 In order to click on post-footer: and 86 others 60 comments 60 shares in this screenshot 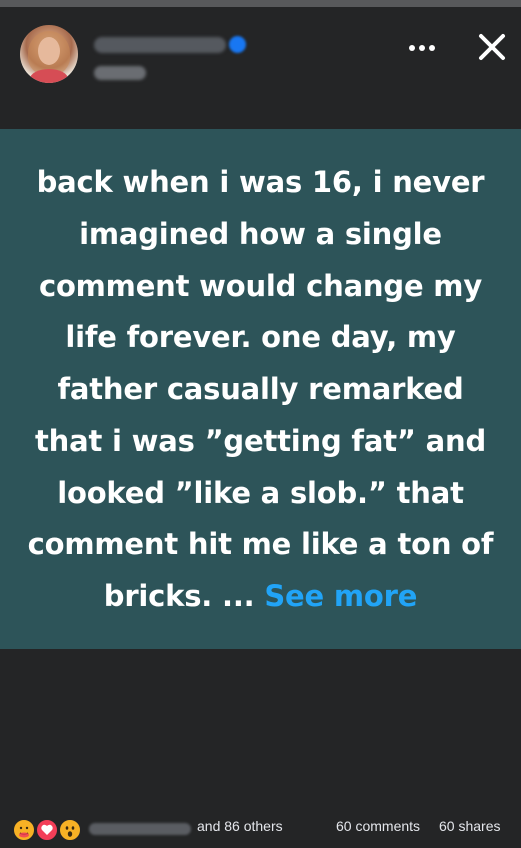, I will do `click(260, 826)`.